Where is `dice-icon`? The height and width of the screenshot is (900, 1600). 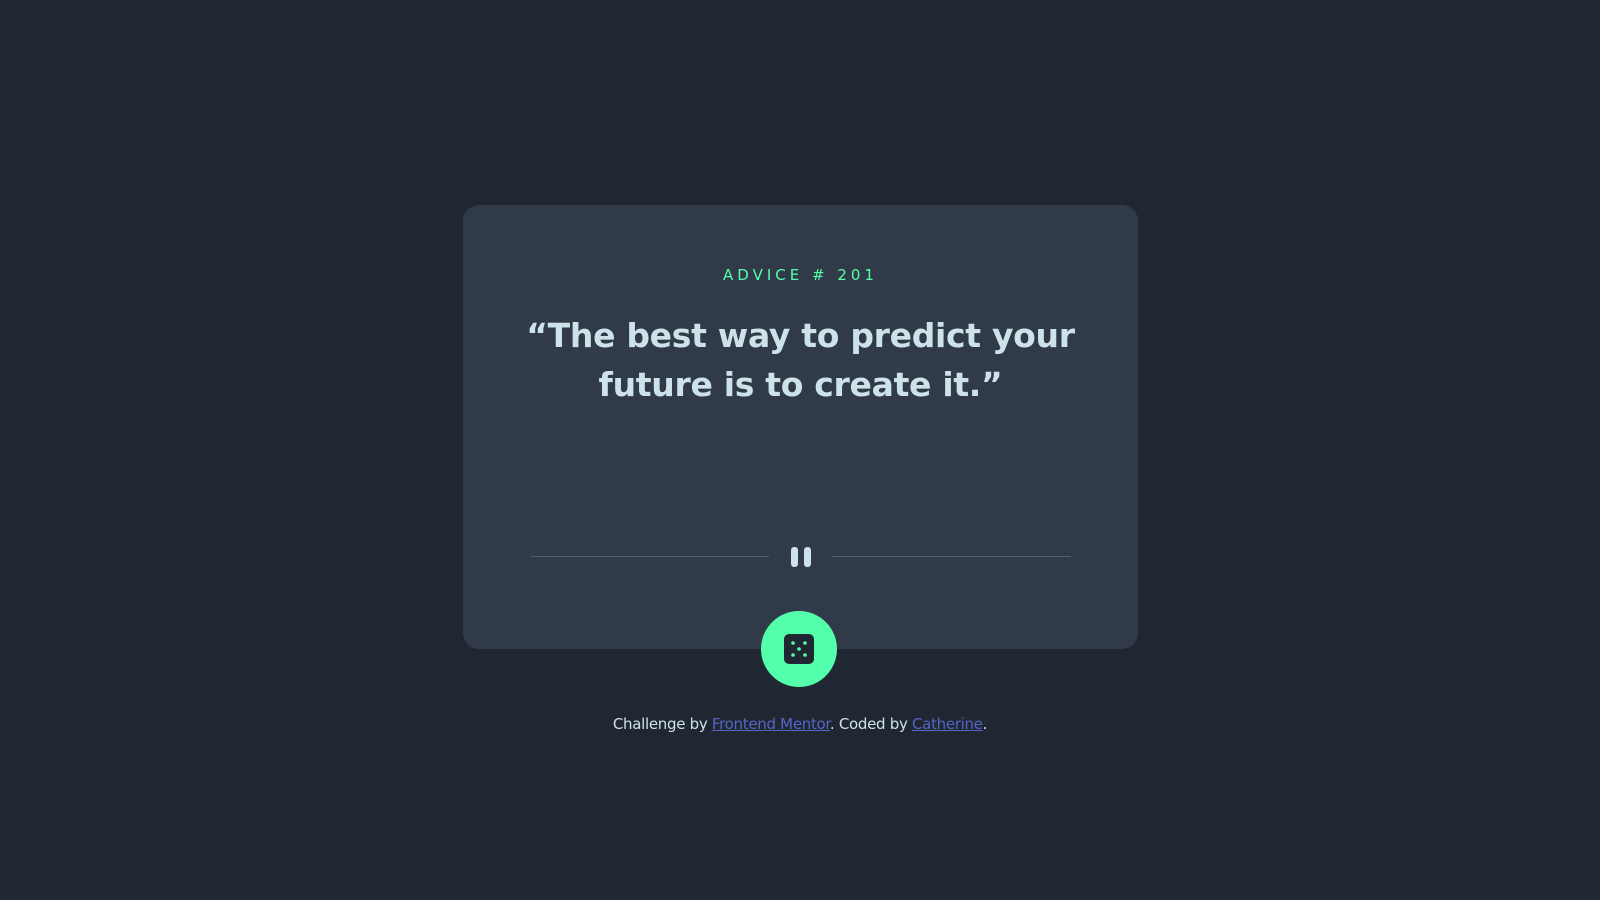
dice-icon is located at coordinates (799, 649).